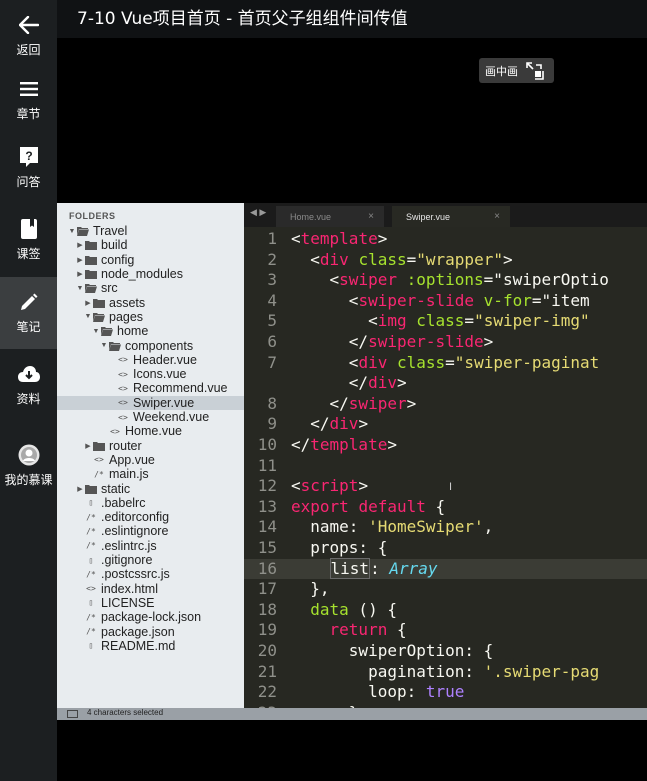 The height and width of the screenshot is (781, 647). What do you see at coordinates (150, 531) in the screenshot?
I see `file-item: /* .eslintignore` at bounding box center [150, 531].